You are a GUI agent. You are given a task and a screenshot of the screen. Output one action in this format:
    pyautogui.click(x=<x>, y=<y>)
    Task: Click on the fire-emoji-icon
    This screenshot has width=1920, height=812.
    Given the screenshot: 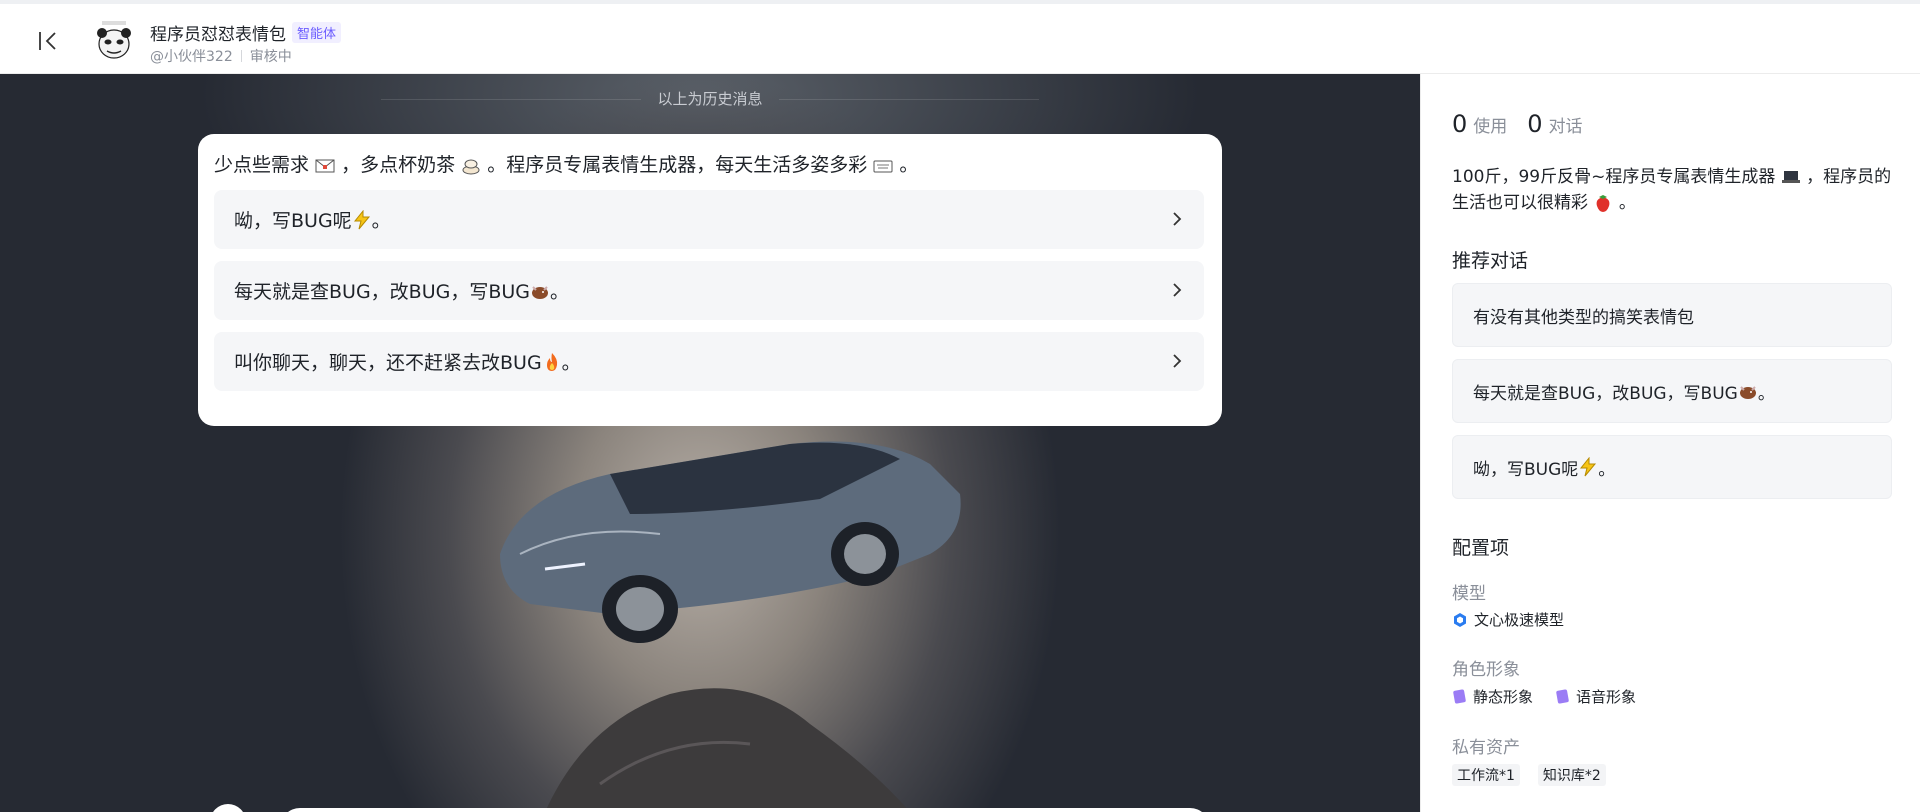 What is the action you would take?
    pyautogui.click(x=551, y=361)
    